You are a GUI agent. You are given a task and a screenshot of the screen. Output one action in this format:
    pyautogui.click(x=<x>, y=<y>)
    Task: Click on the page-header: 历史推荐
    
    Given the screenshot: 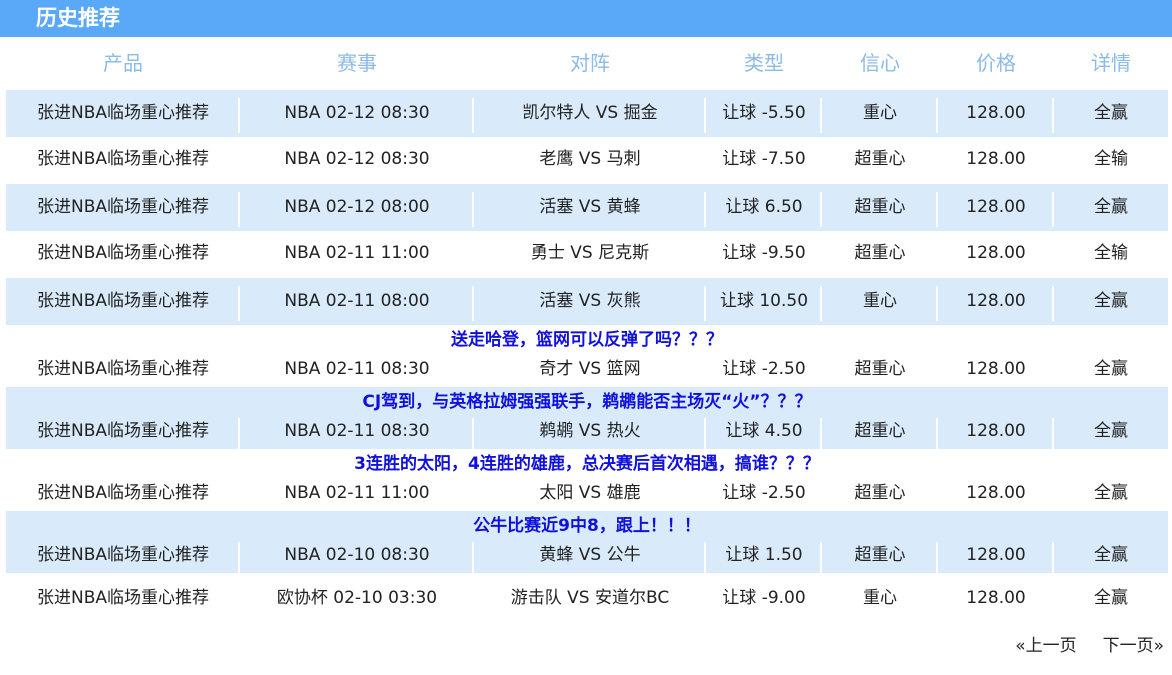 What is the action you would take?
    pyautogui.click(x=586, y=18)
    